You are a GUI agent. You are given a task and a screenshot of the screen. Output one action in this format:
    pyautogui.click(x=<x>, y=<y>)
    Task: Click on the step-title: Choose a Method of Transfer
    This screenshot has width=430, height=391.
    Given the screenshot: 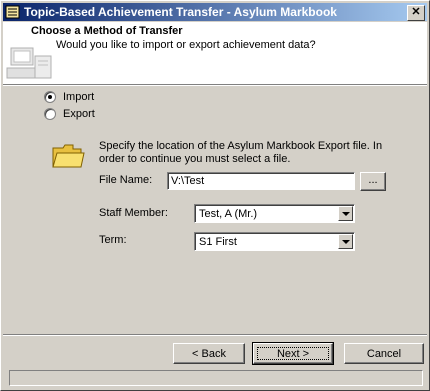 What is the action you would take?
    pyautogui.click(x=107, y=31)
    